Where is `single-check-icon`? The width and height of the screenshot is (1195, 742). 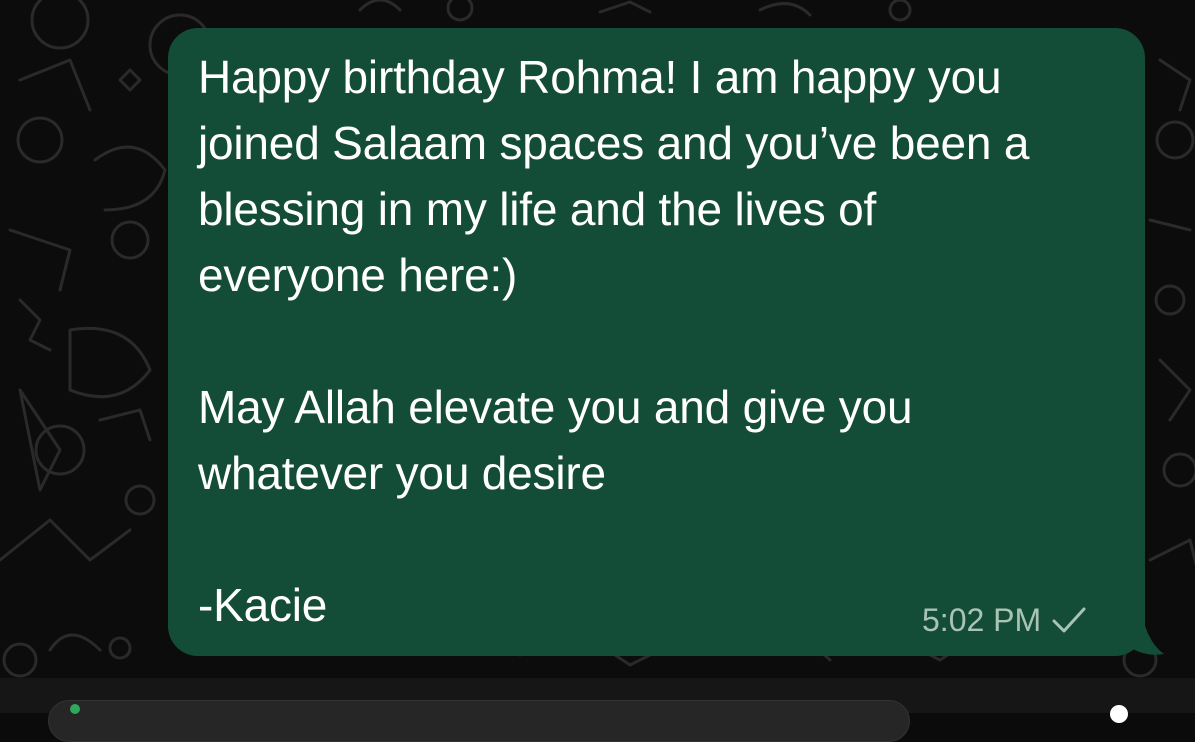
single-check-icon is located at coordinates (1069, 620).